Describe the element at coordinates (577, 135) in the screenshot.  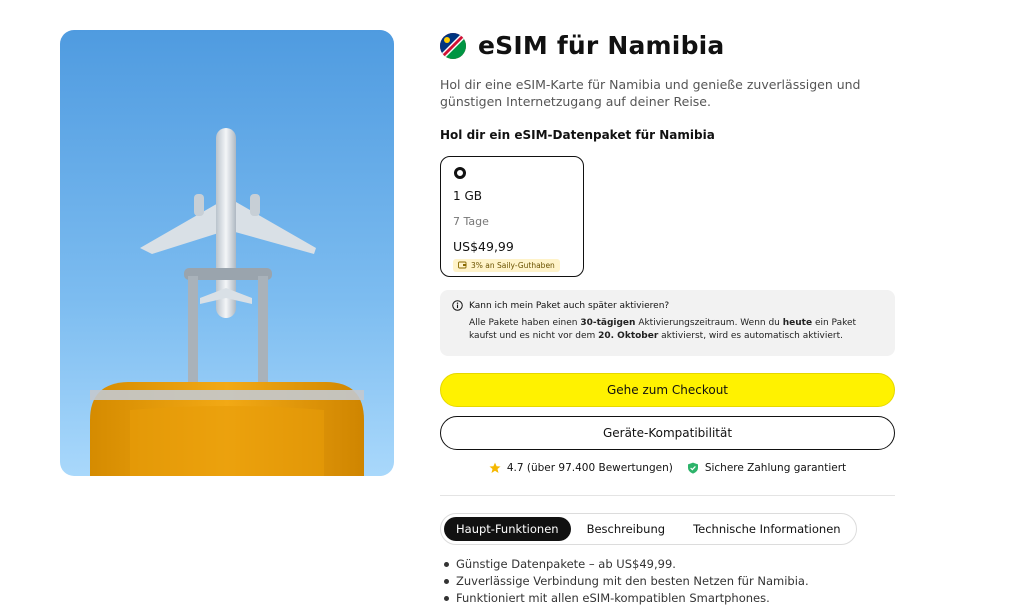
I see `package-heading: Hol dir ein eSIM-Datenpaket für Namibia` at that location.